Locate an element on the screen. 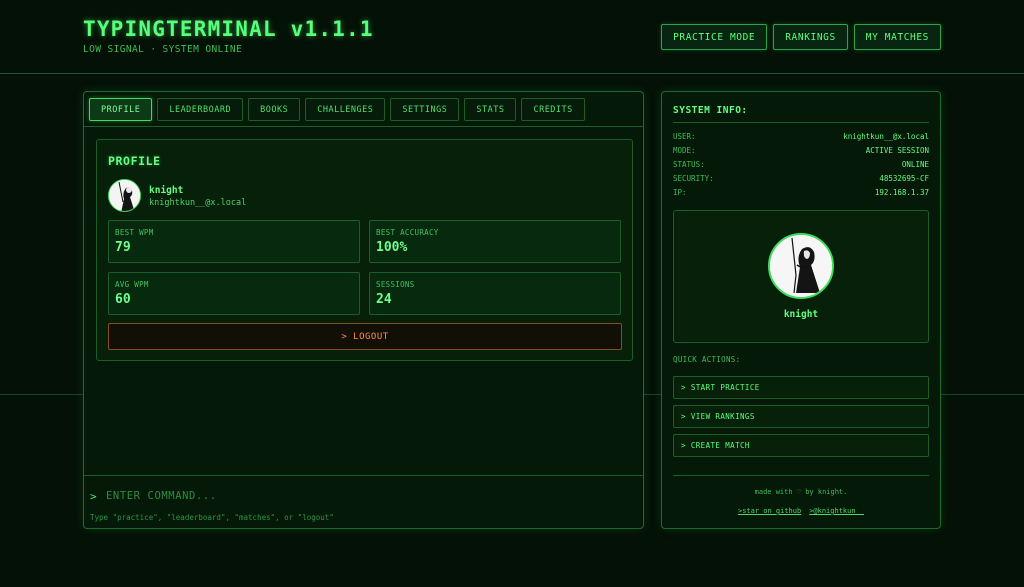 This screenshot has height=587, width=1024. avatar is located at coordinates (124, 195).